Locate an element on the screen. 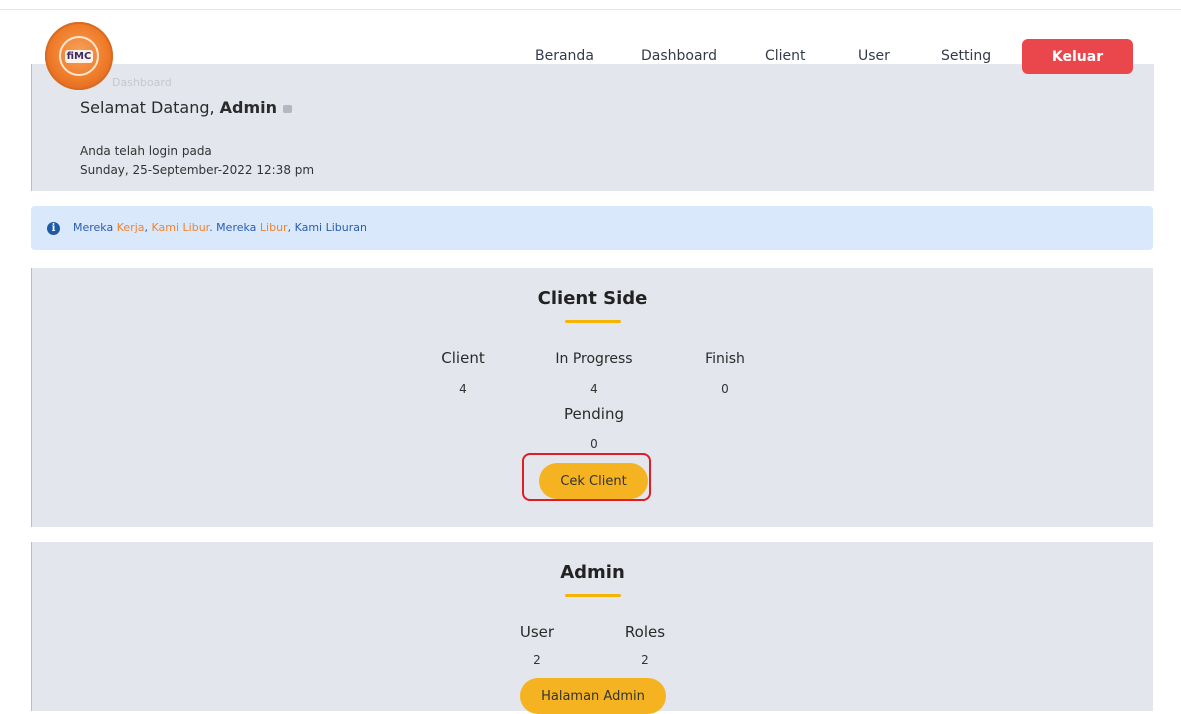  nav-beranda: Beranda is located at coordinates (564, 56).